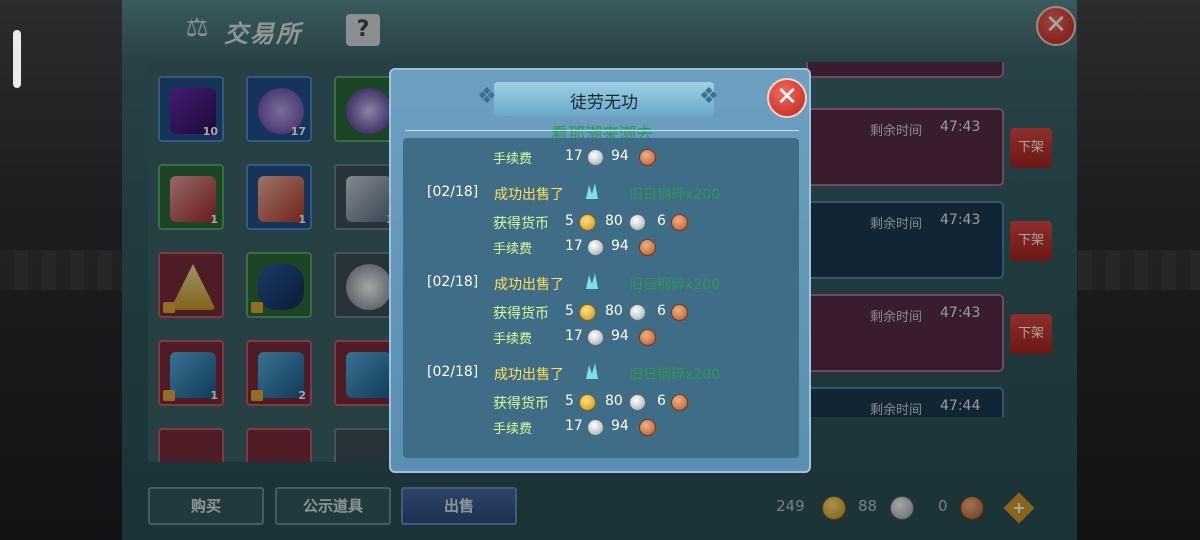  Describe the element at coordinates (709, 96) in the screenshot. I see `ornament-right-icon: ❖` at that location.